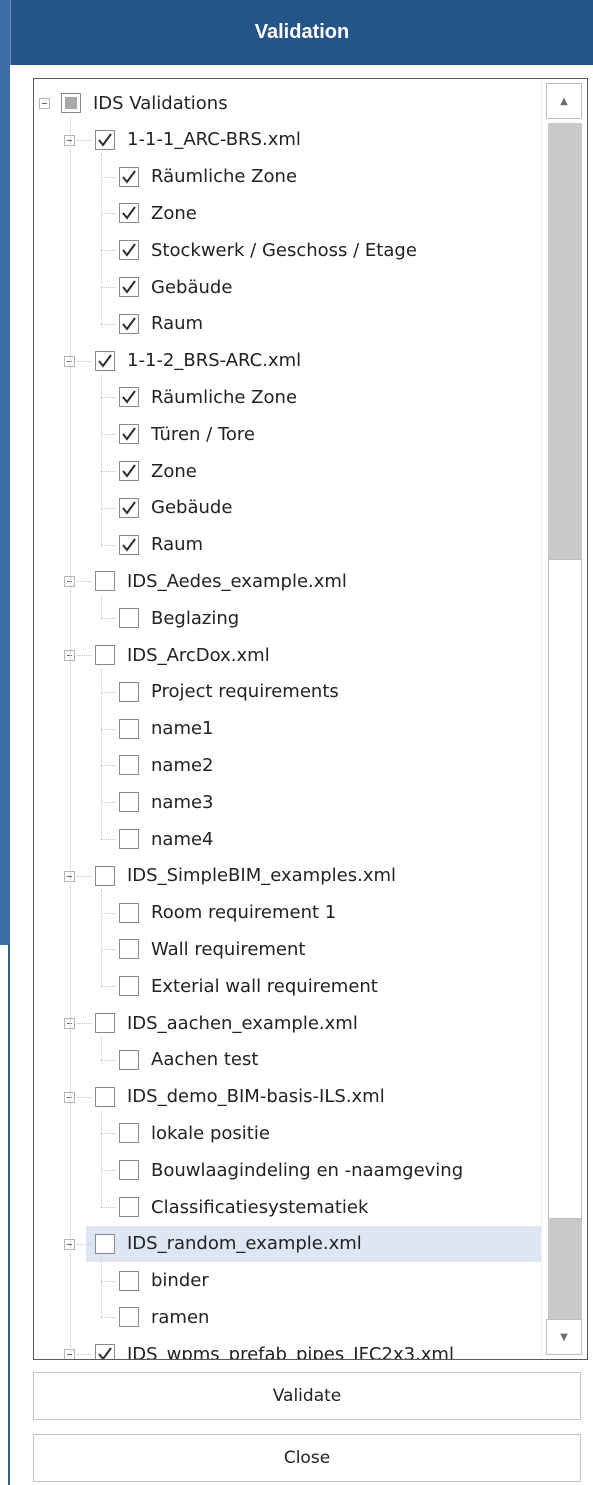  Describe the element at coordinates (198, 140) in the screenshot. I see `tree-node-file: 1-1-1_ARC-BRS.xml` at that location.